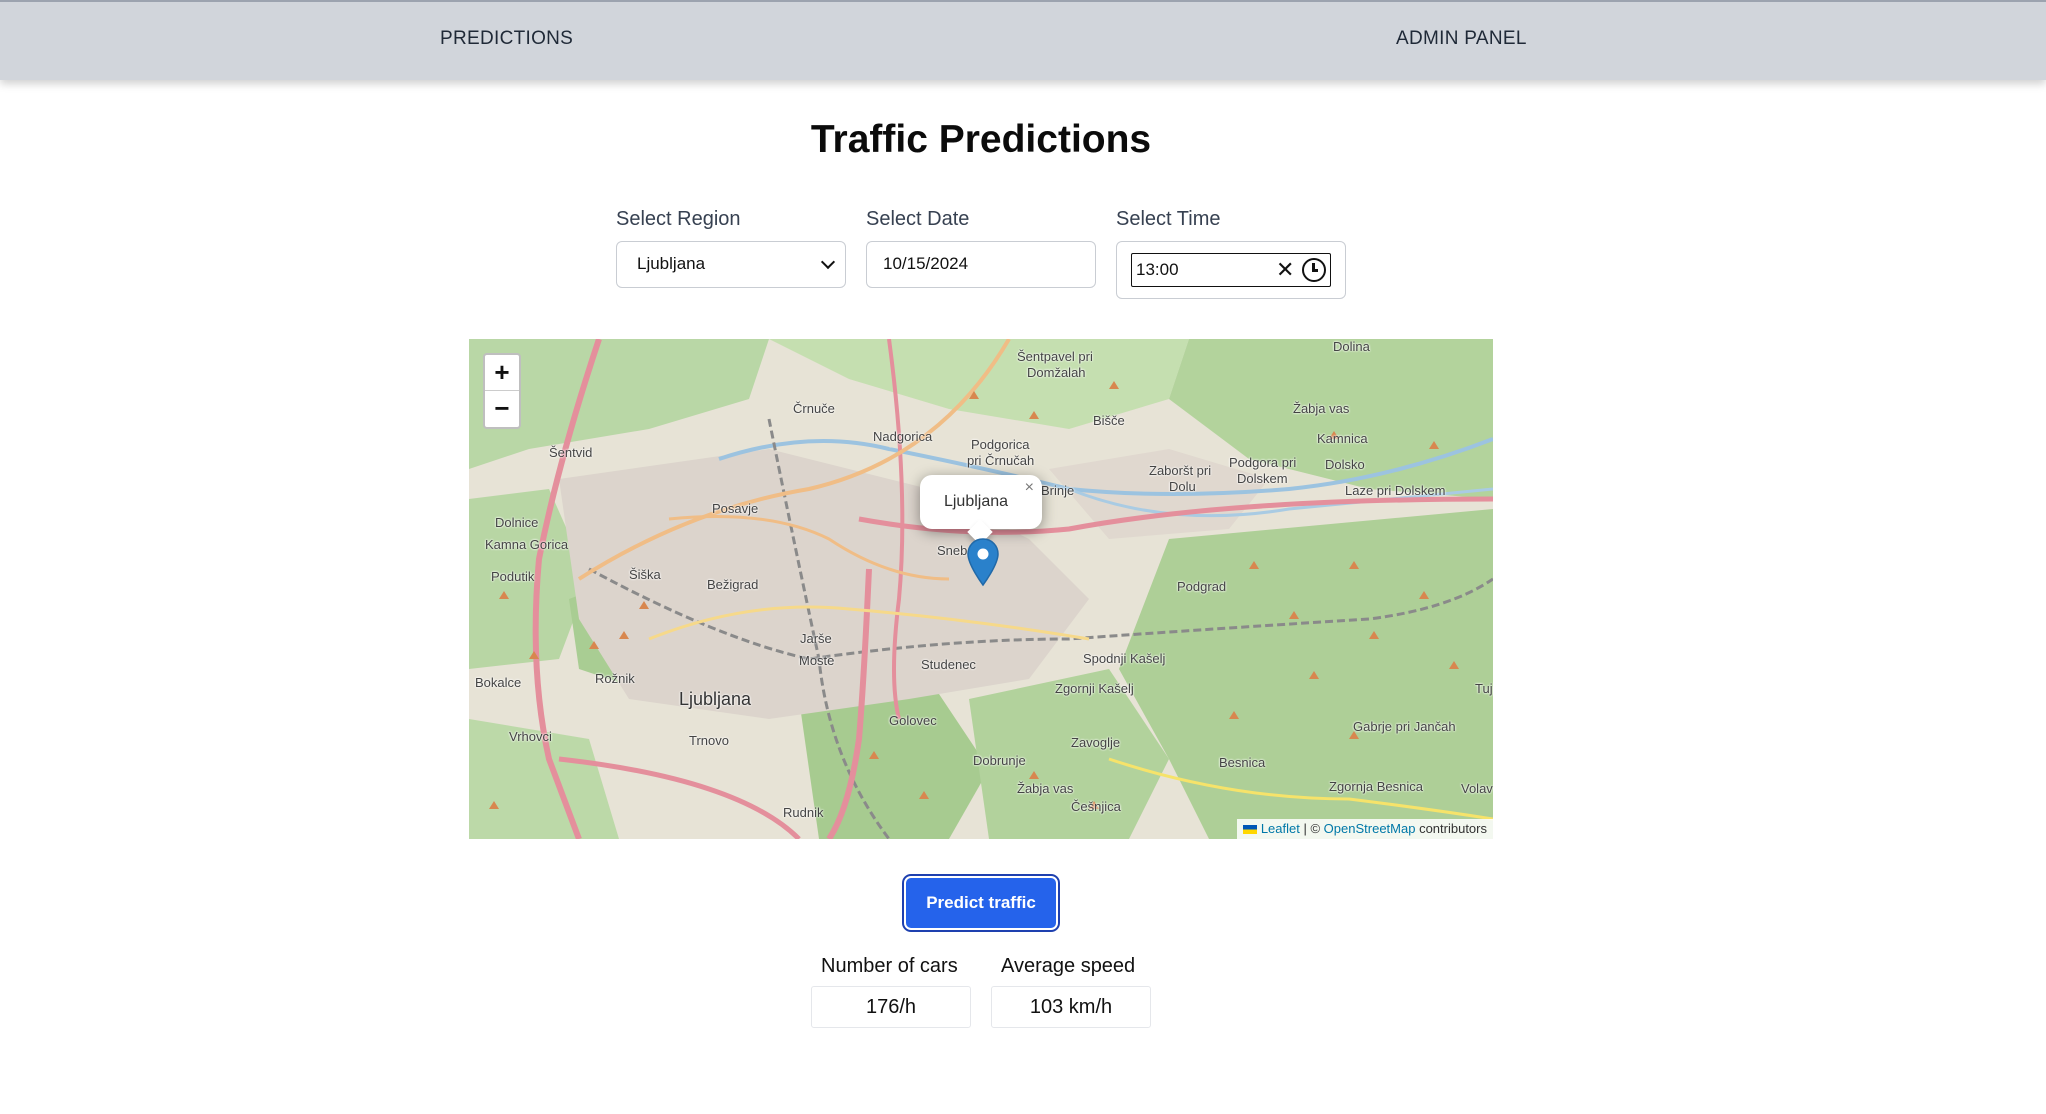  I want to click on map-label-siska: Šiška, so click(645, 574).